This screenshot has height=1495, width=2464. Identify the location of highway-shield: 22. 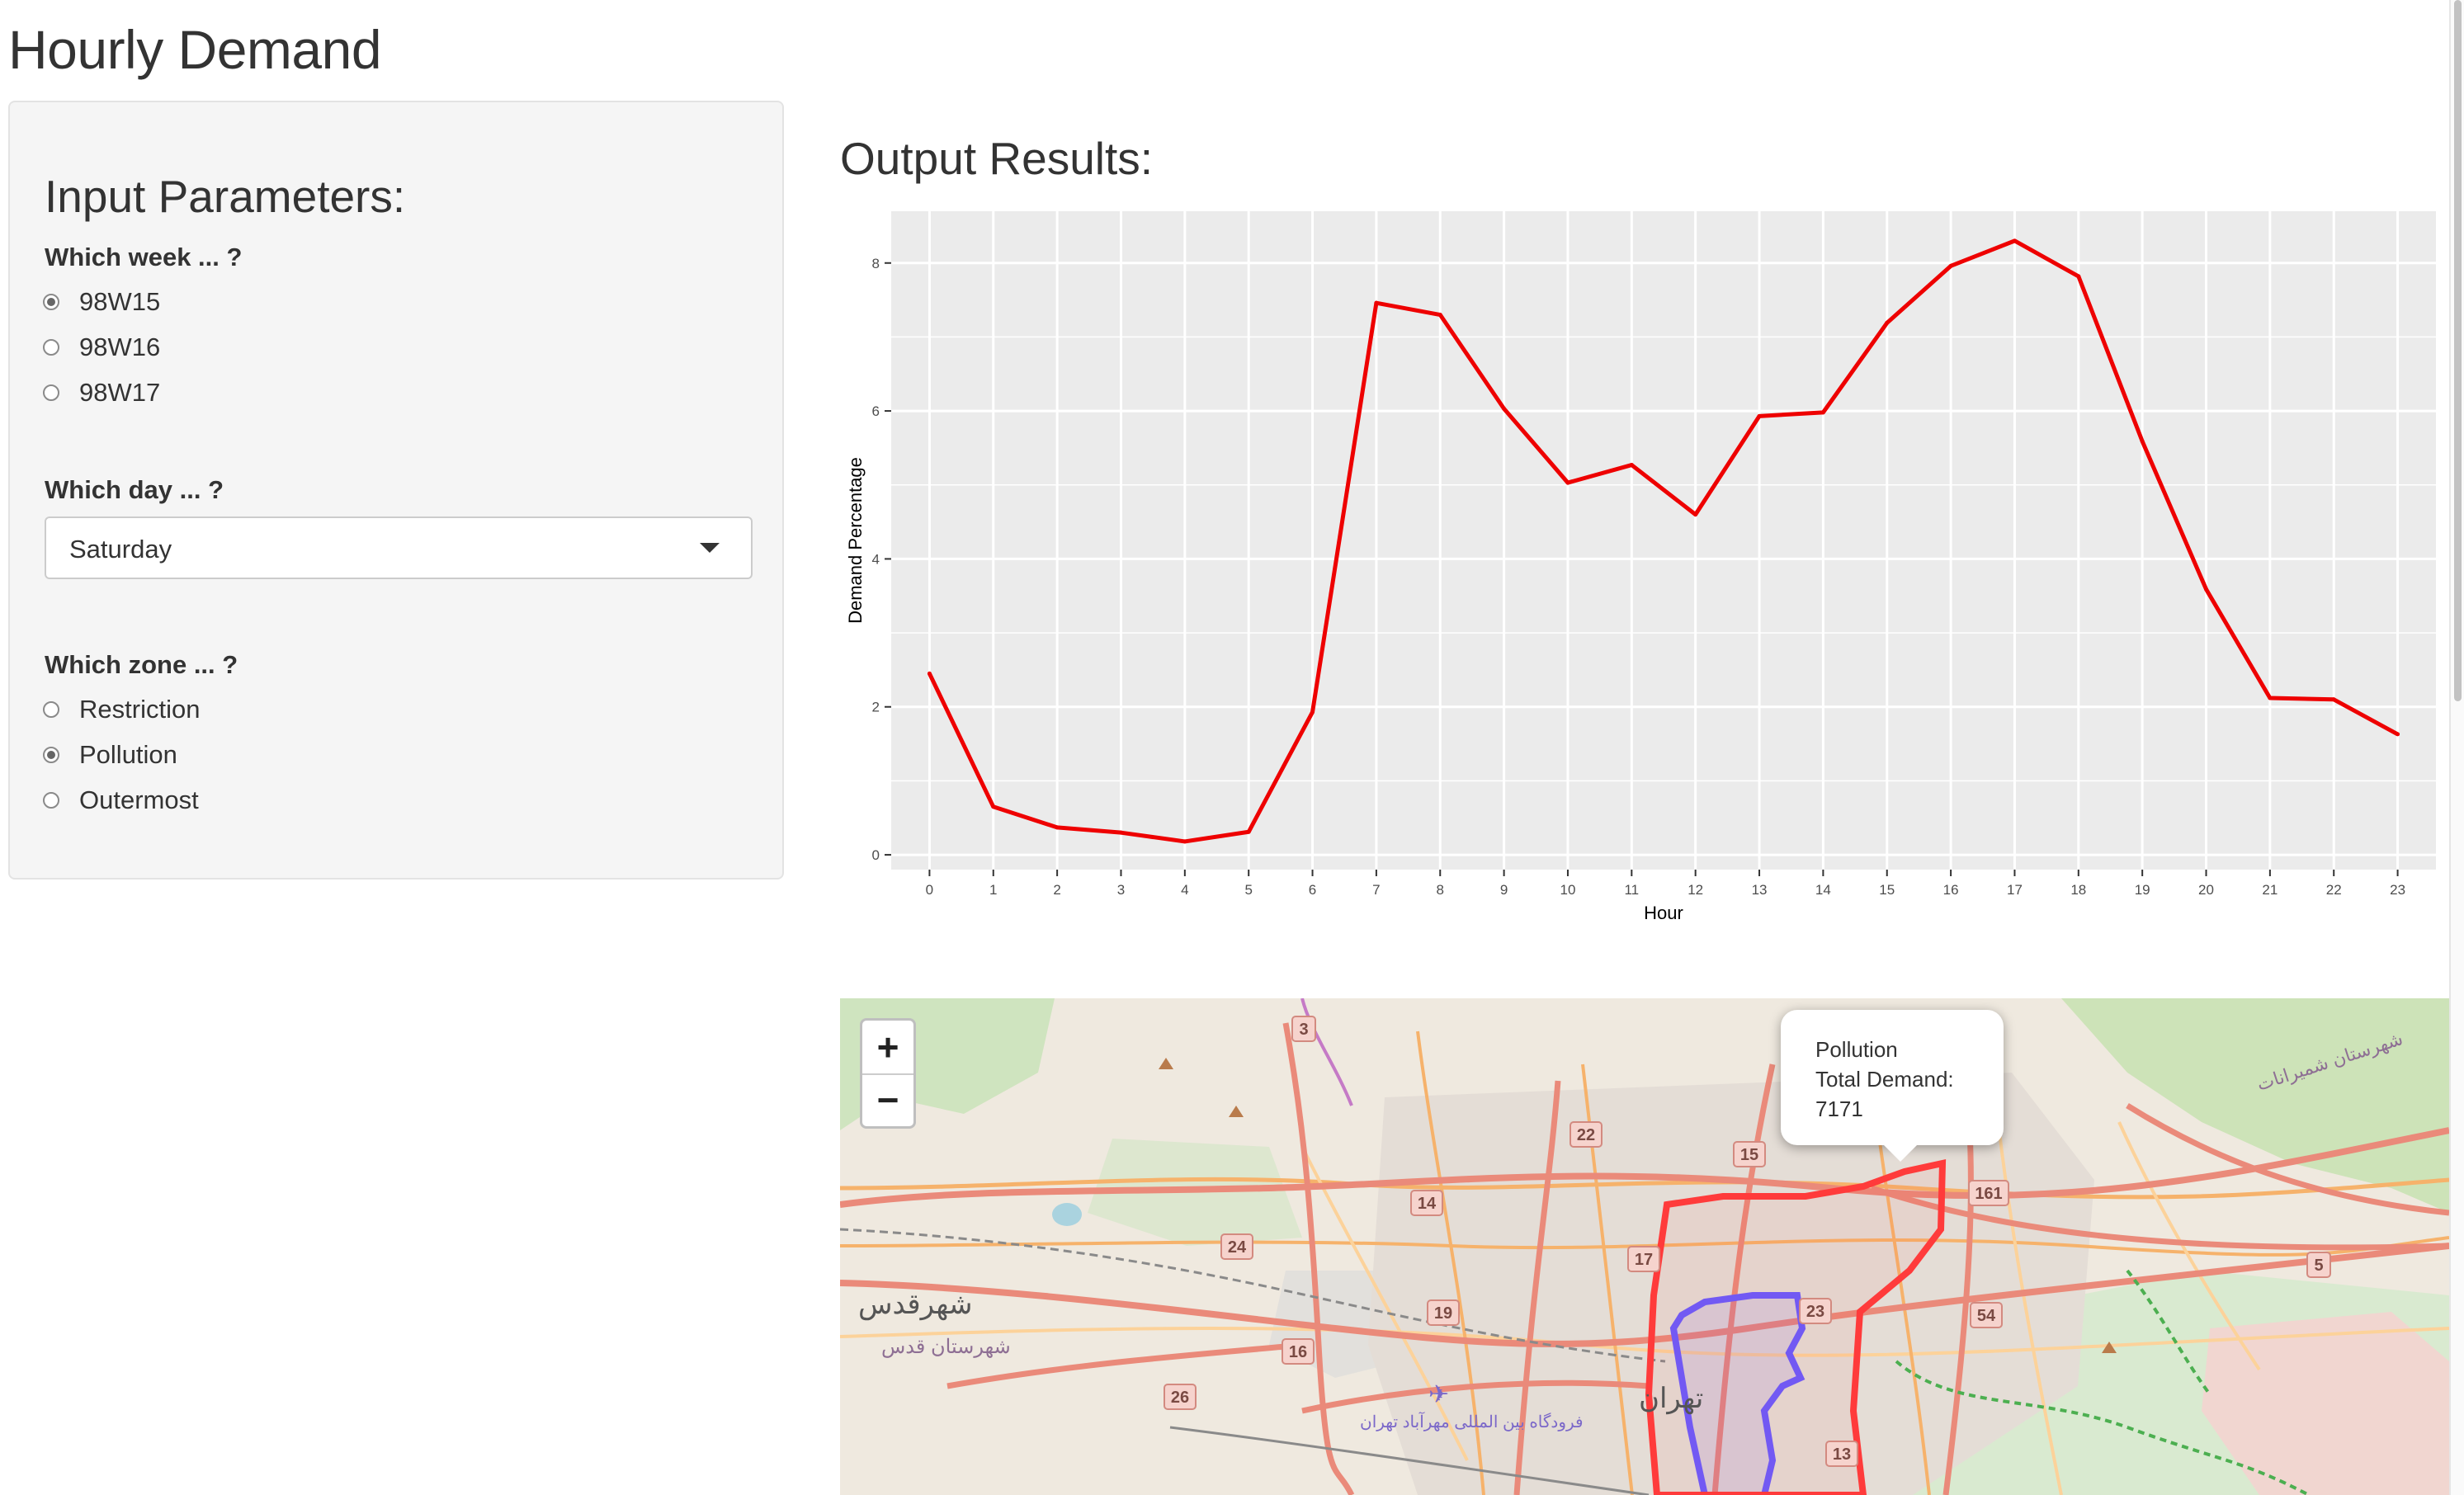
(1586, 1134).